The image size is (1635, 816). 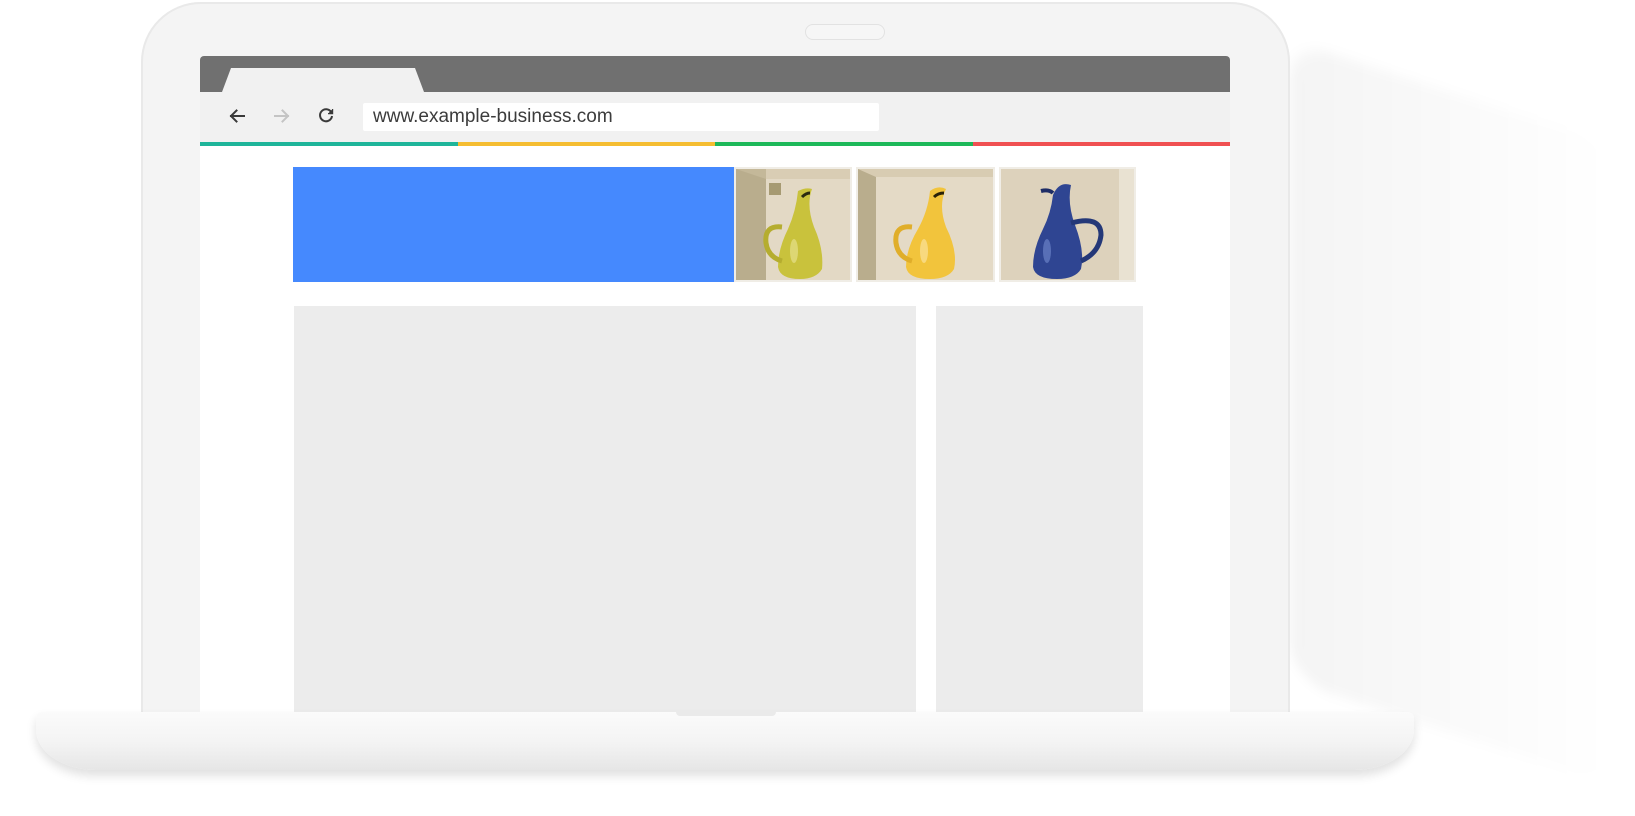 I want to click on back-button, so click(x=237, y=116).